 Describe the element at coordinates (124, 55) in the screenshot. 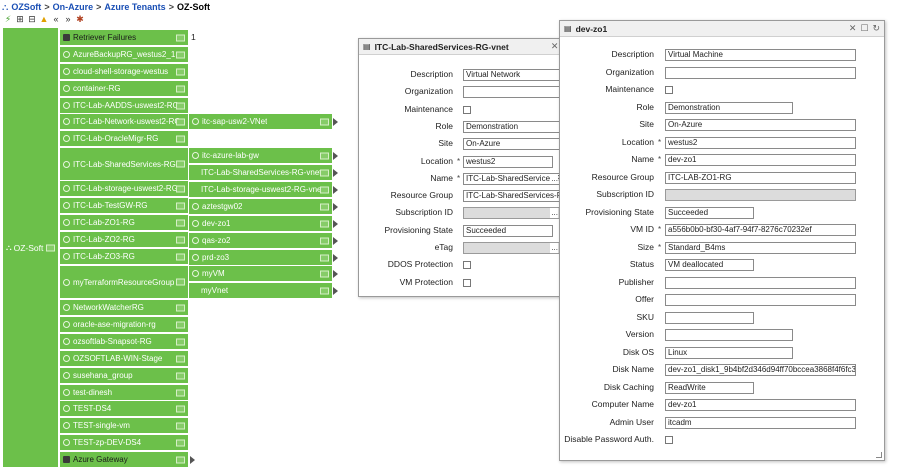

I see `tree-node-azurebackuprg-westus2-1: AzureBackupRG_westus2_1` at that location.